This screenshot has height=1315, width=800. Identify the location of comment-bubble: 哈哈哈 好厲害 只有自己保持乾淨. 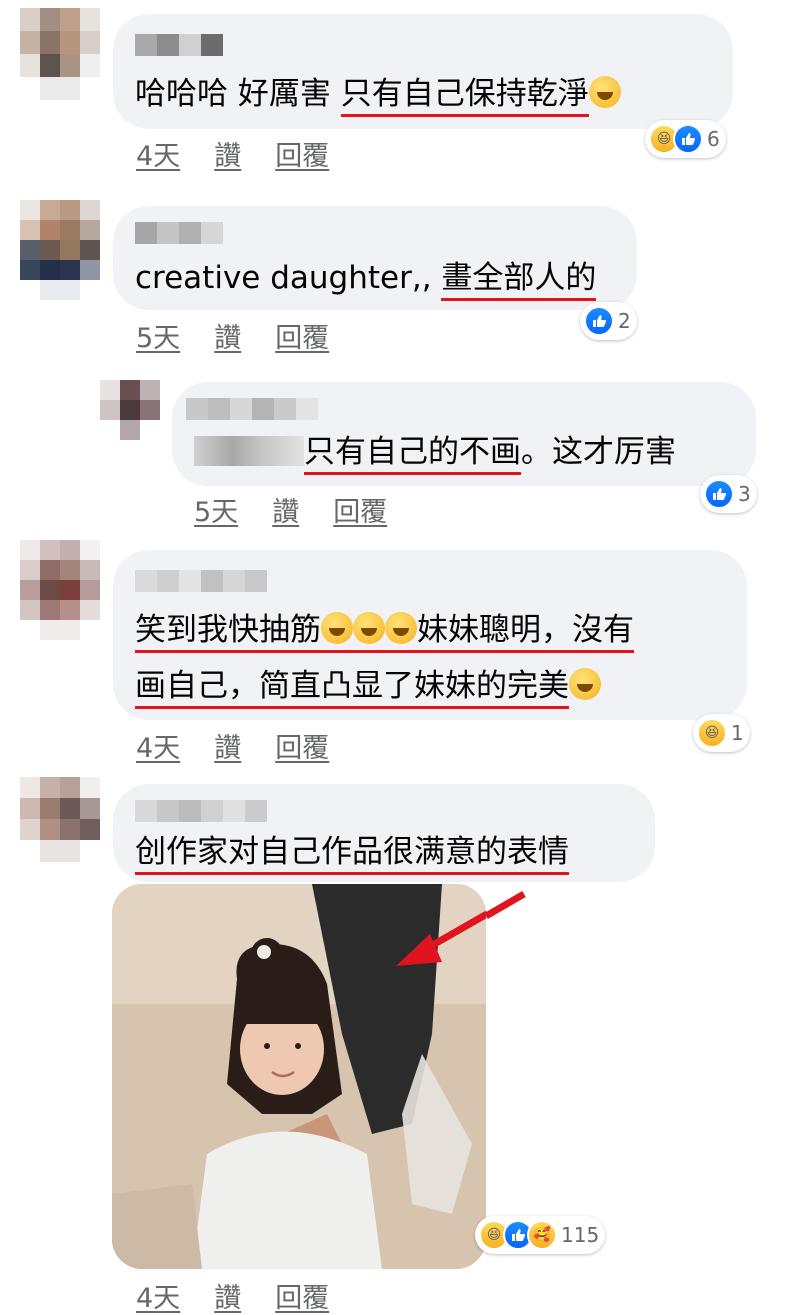
(423, 71).